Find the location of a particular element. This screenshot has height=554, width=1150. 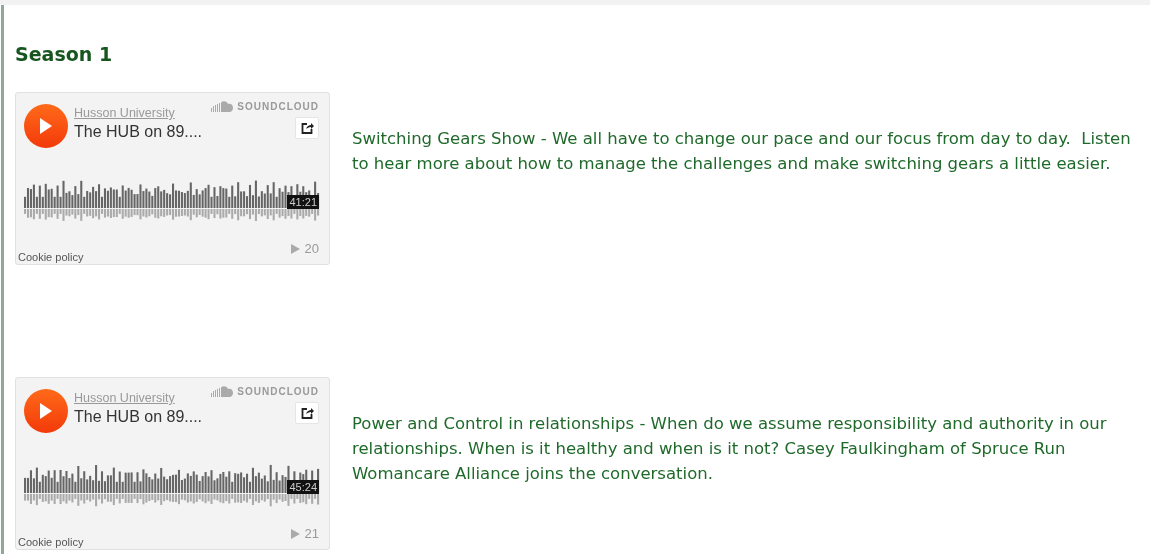

episode-description: Power and Control in relationships - When do we assume responsibility and authority in our relationships. When is it healthy and when is it not? Casey Faulkingham of Spruce Run Womancare Alliance joins the conversation. is located at coordinates (730, 449).